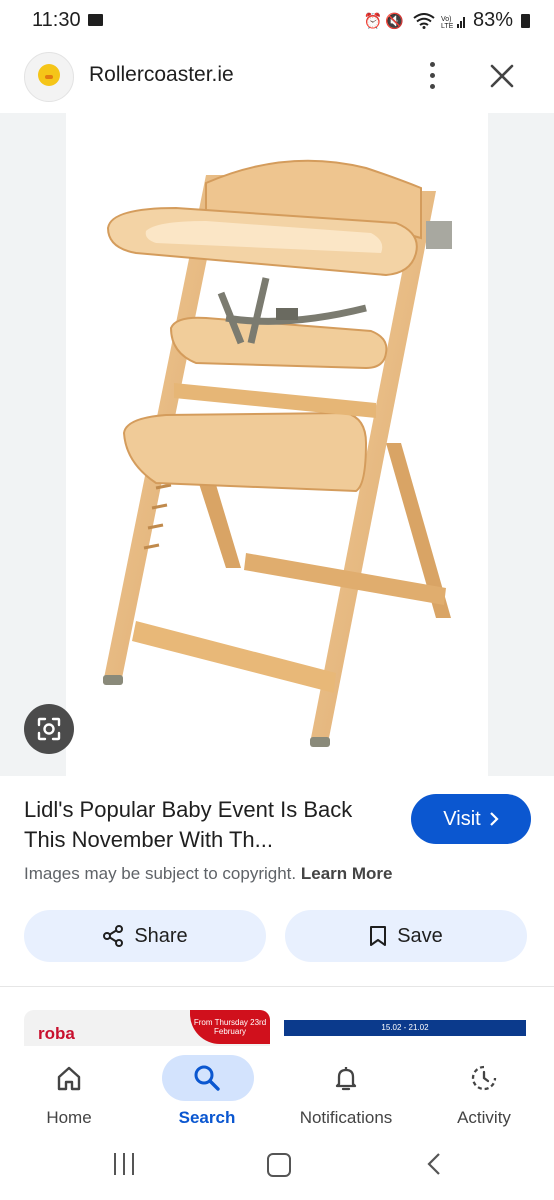  I want to click on system-home-icon, so click(279, 1165).